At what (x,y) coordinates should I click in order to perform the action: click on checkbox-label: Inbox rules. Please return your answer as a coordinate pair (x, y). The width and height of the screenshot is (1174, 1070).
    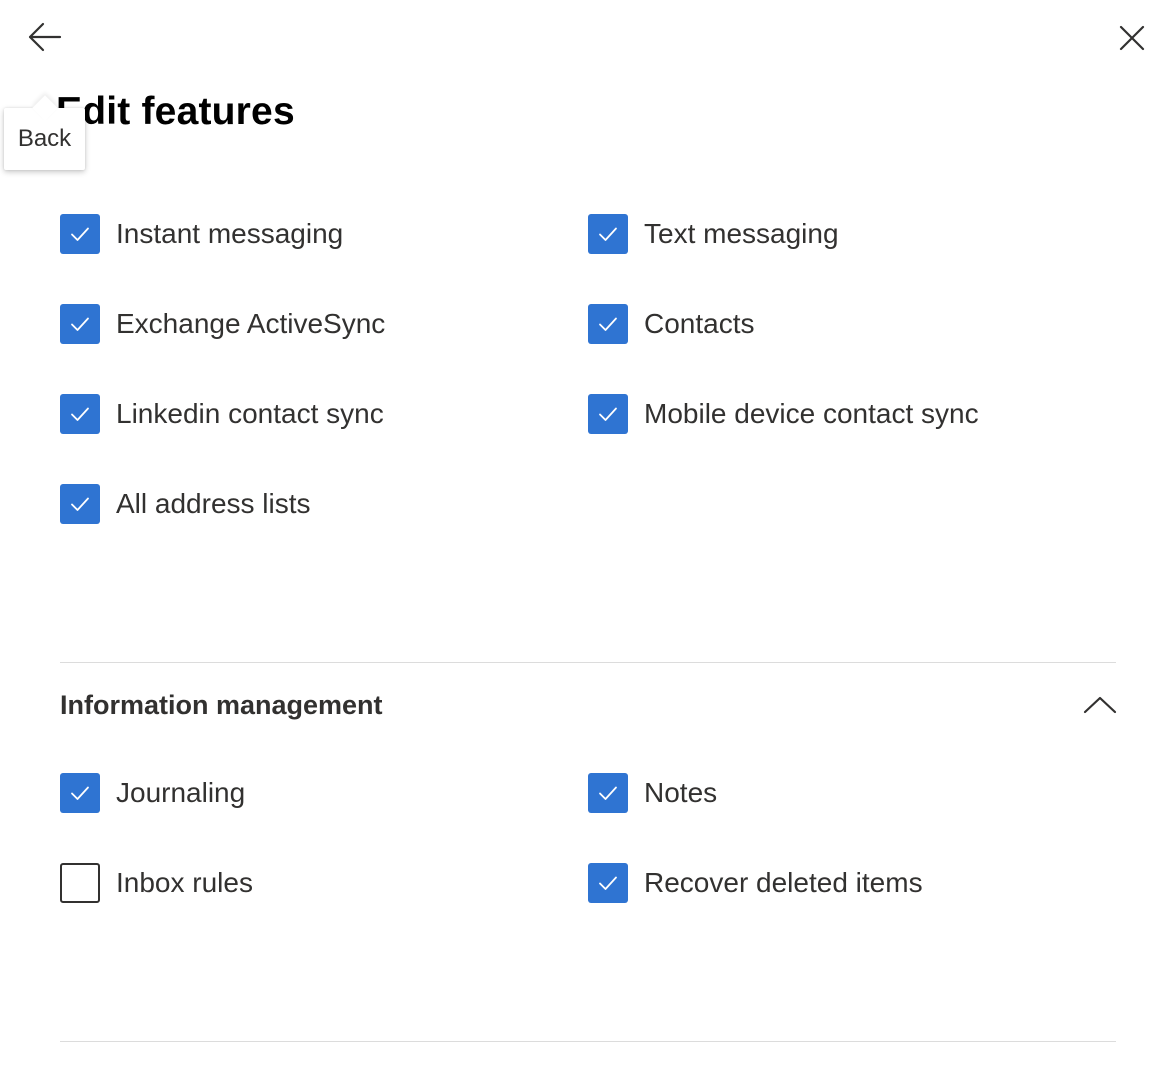
    Looking at the image, I should click on (184, 882).